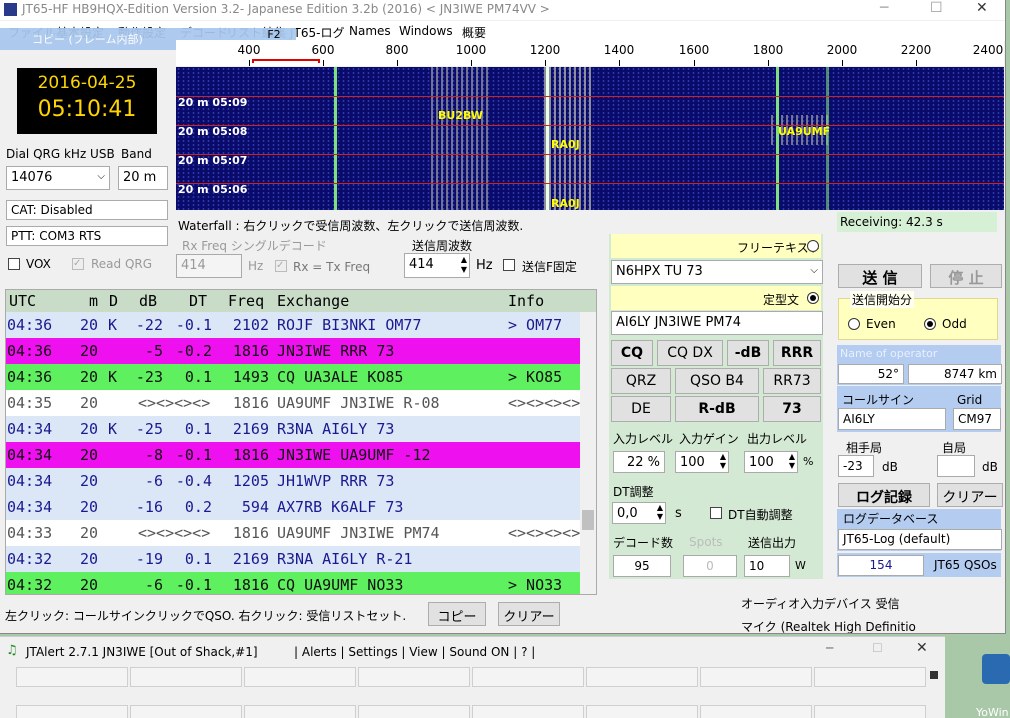 This screenshot has width=1010, height=718. I want to click on grid-field: CM97, so click(977, 419).